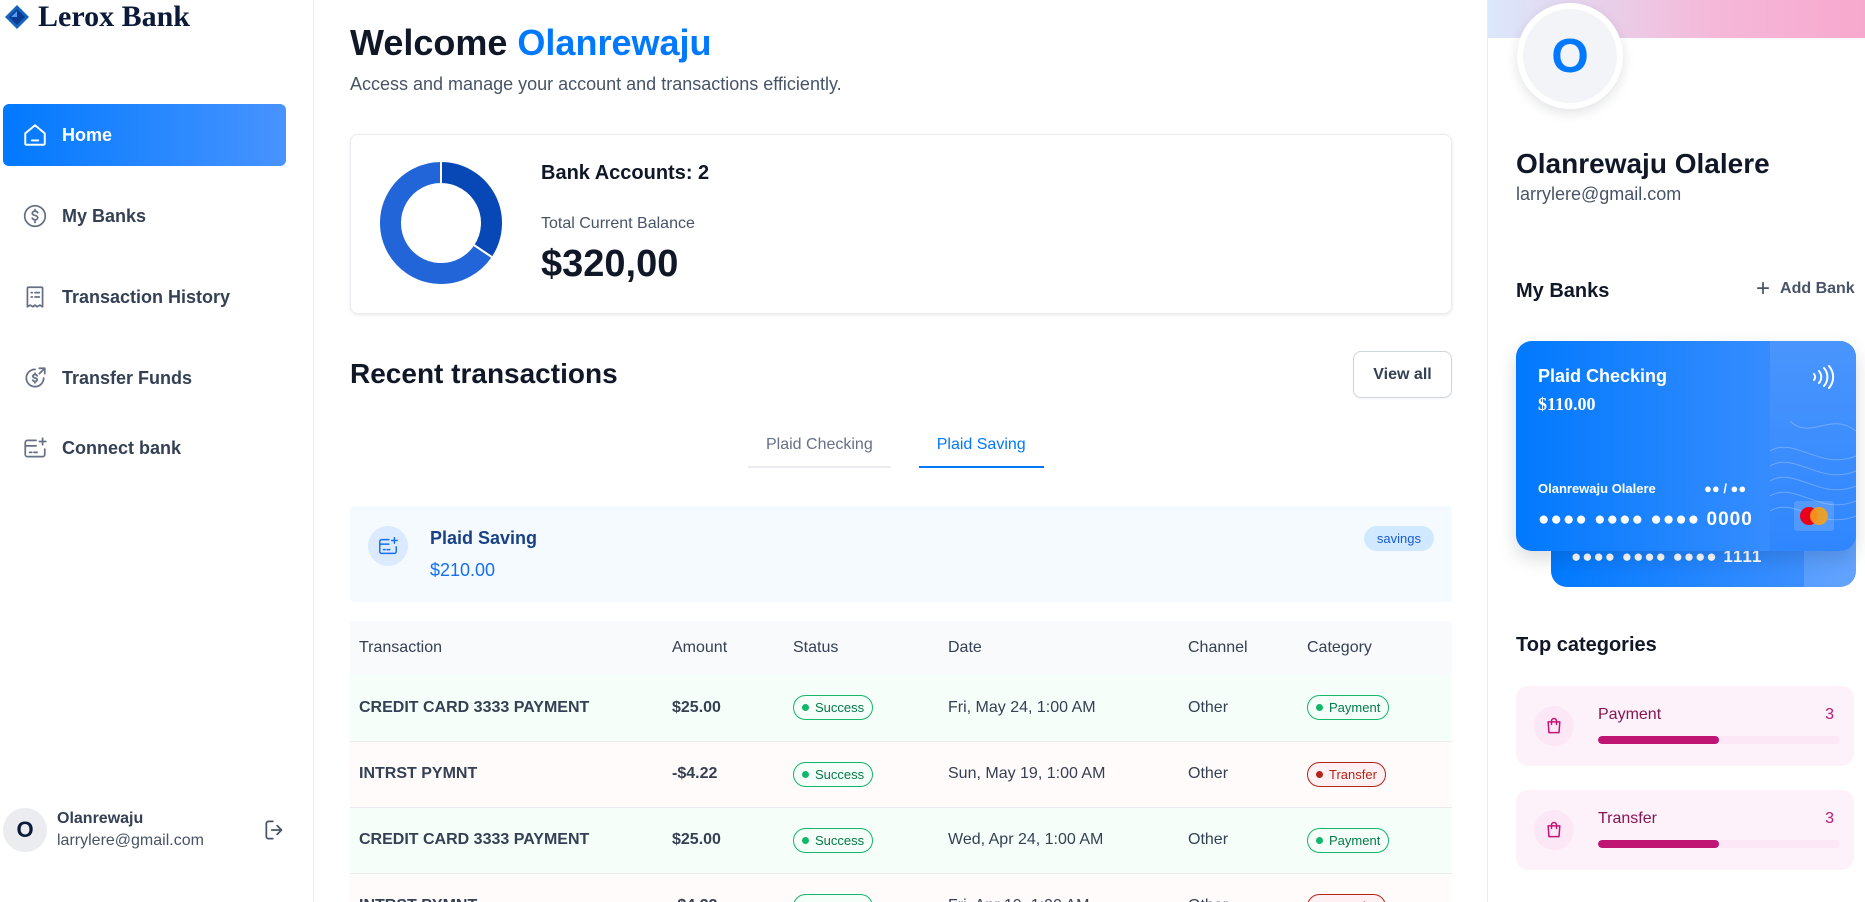 The height and width of the screenshot is (902, 1865). What do you see at coordinates (484, 373) in the screenshot?
I see `recent-transactions-title: Recent transactions` at bounding box center [484, 373].